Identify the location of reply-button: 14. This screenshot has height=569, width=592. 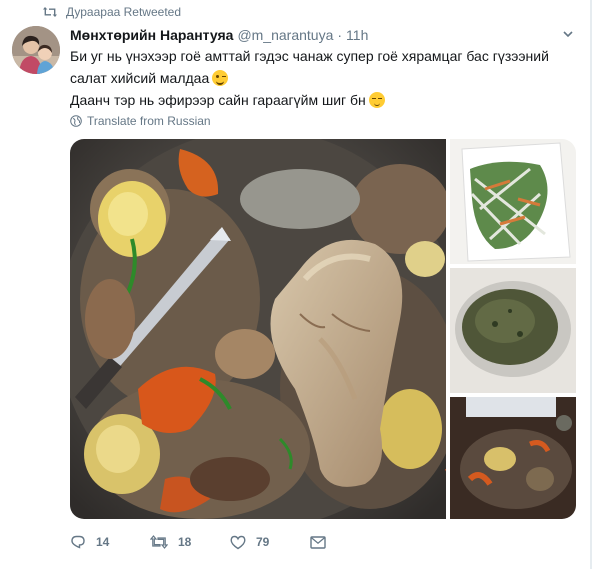
(110, 542).